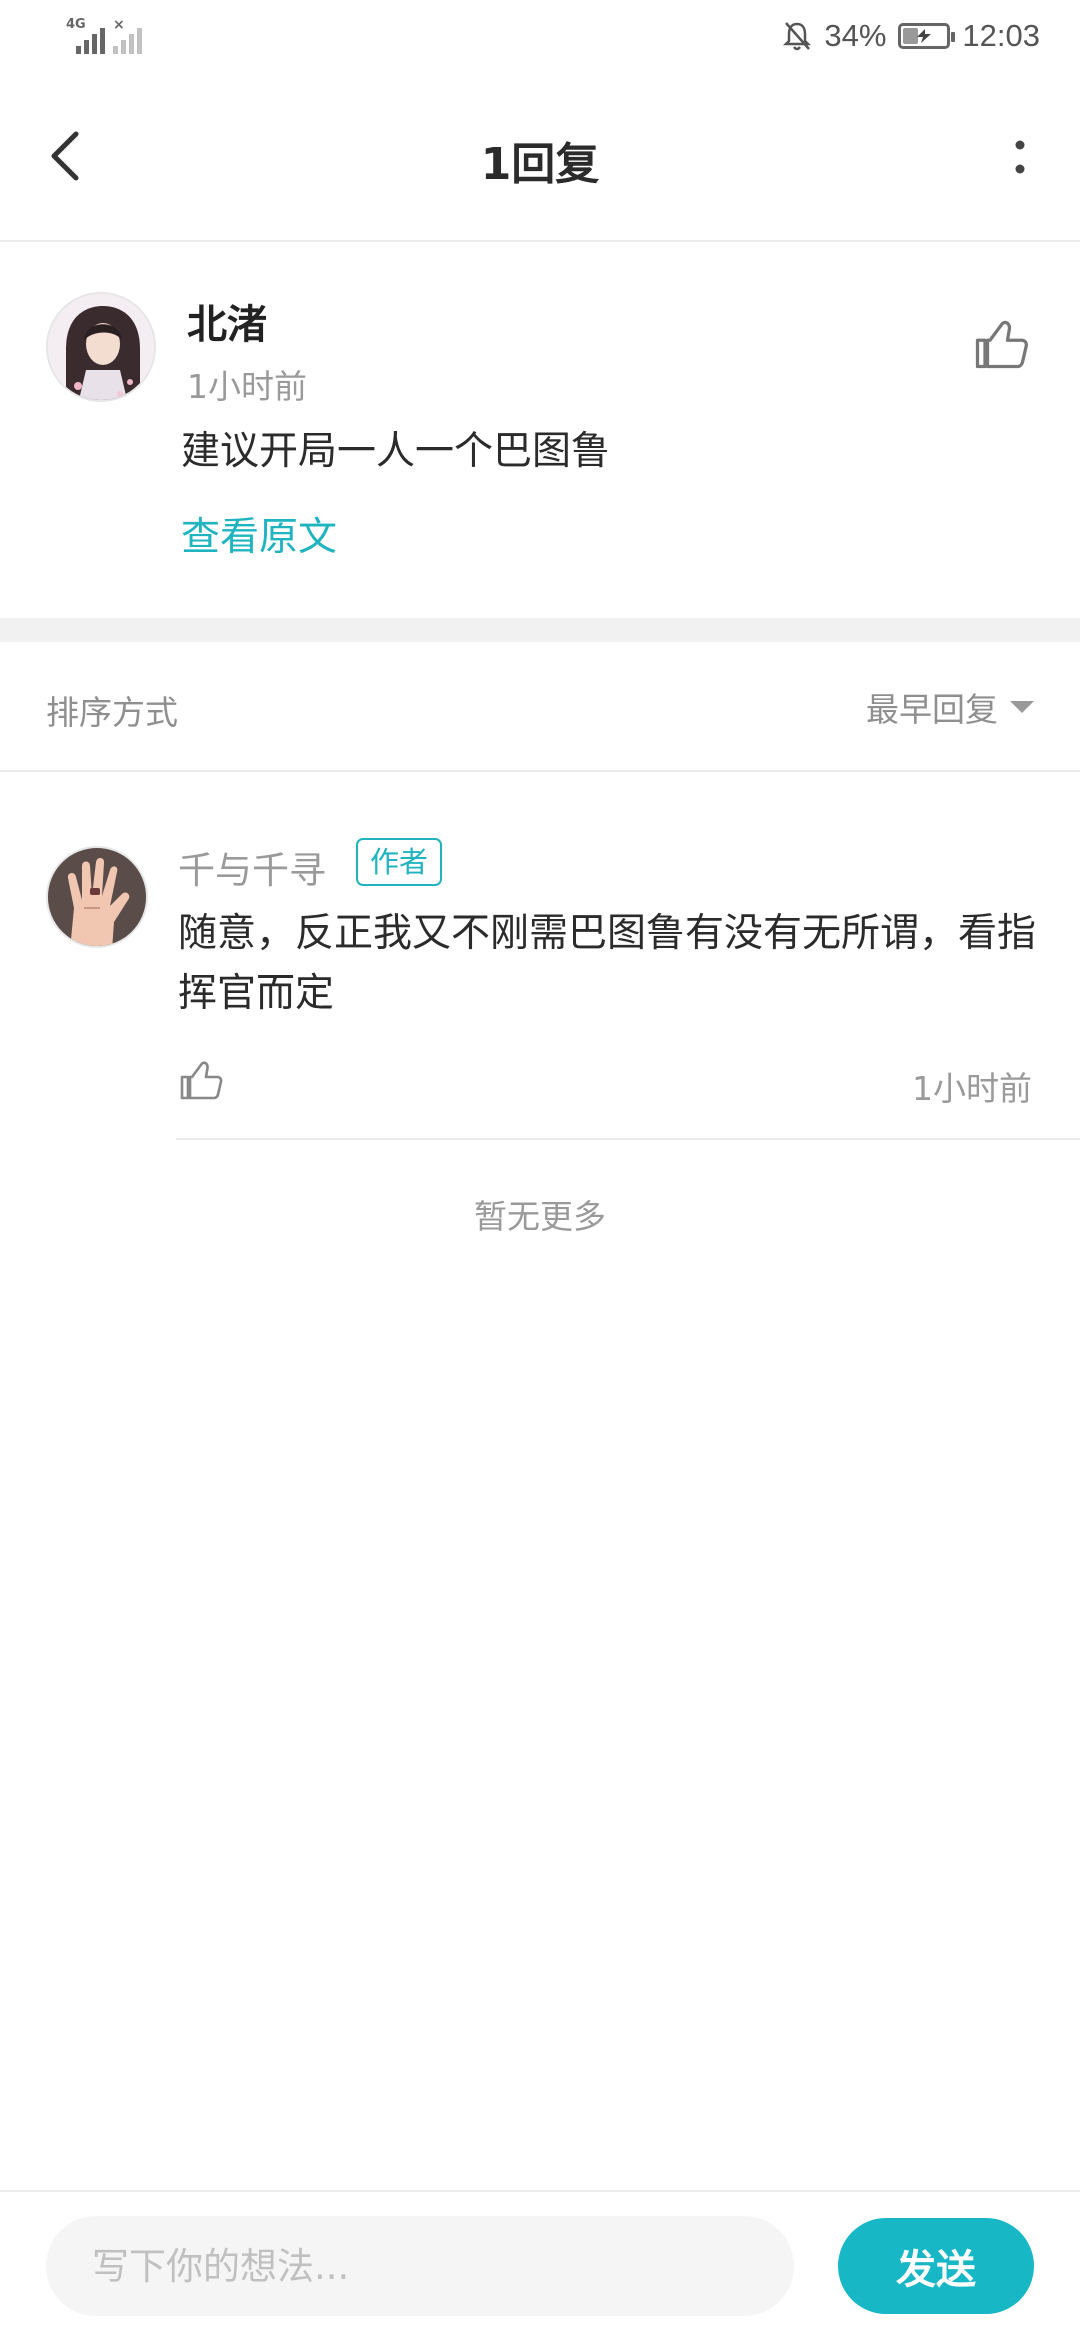 The height and width of the screenshot is (2340, 1080). Describe the element at coordinates (420, 2266) in the screenshot. I see `comment-input` at that location.